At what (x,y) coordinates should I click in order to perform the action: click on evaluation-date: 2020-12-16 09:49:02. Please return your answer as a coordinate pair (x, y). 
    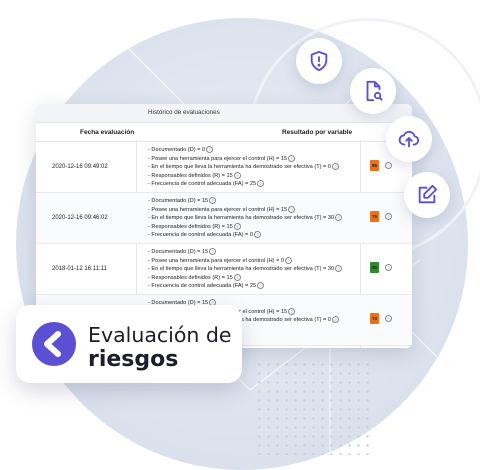
    Looking at the image, I should click on (80, 167).